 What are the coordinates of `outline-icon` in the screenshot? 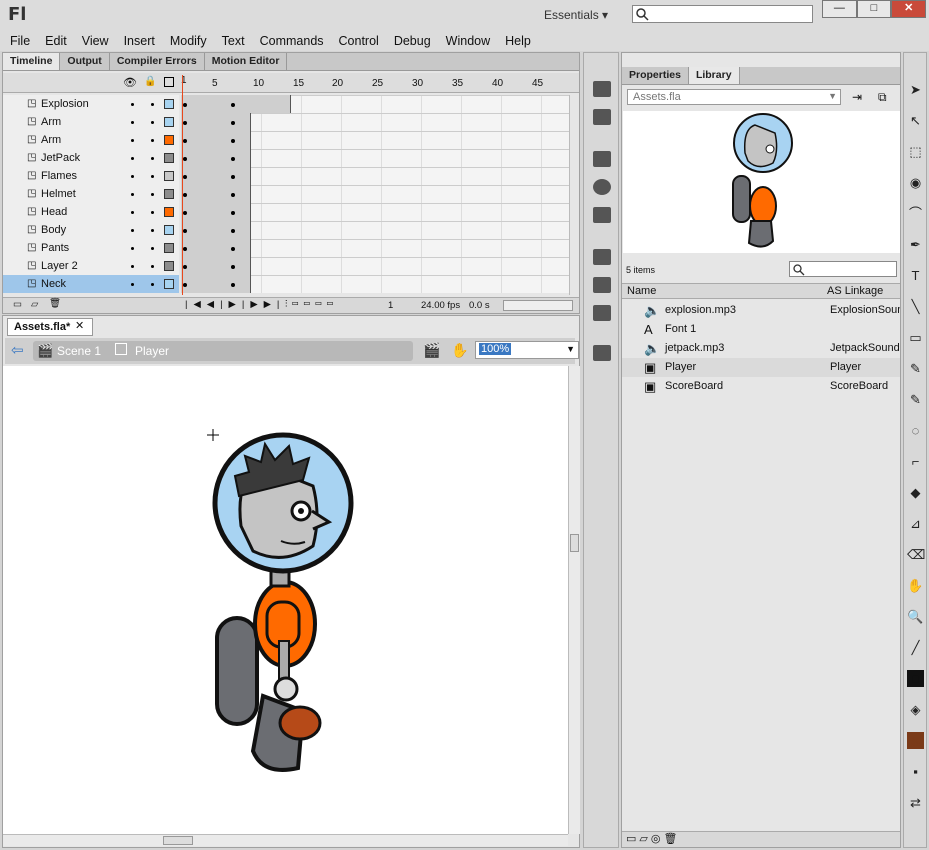 It's located at (169, 82).